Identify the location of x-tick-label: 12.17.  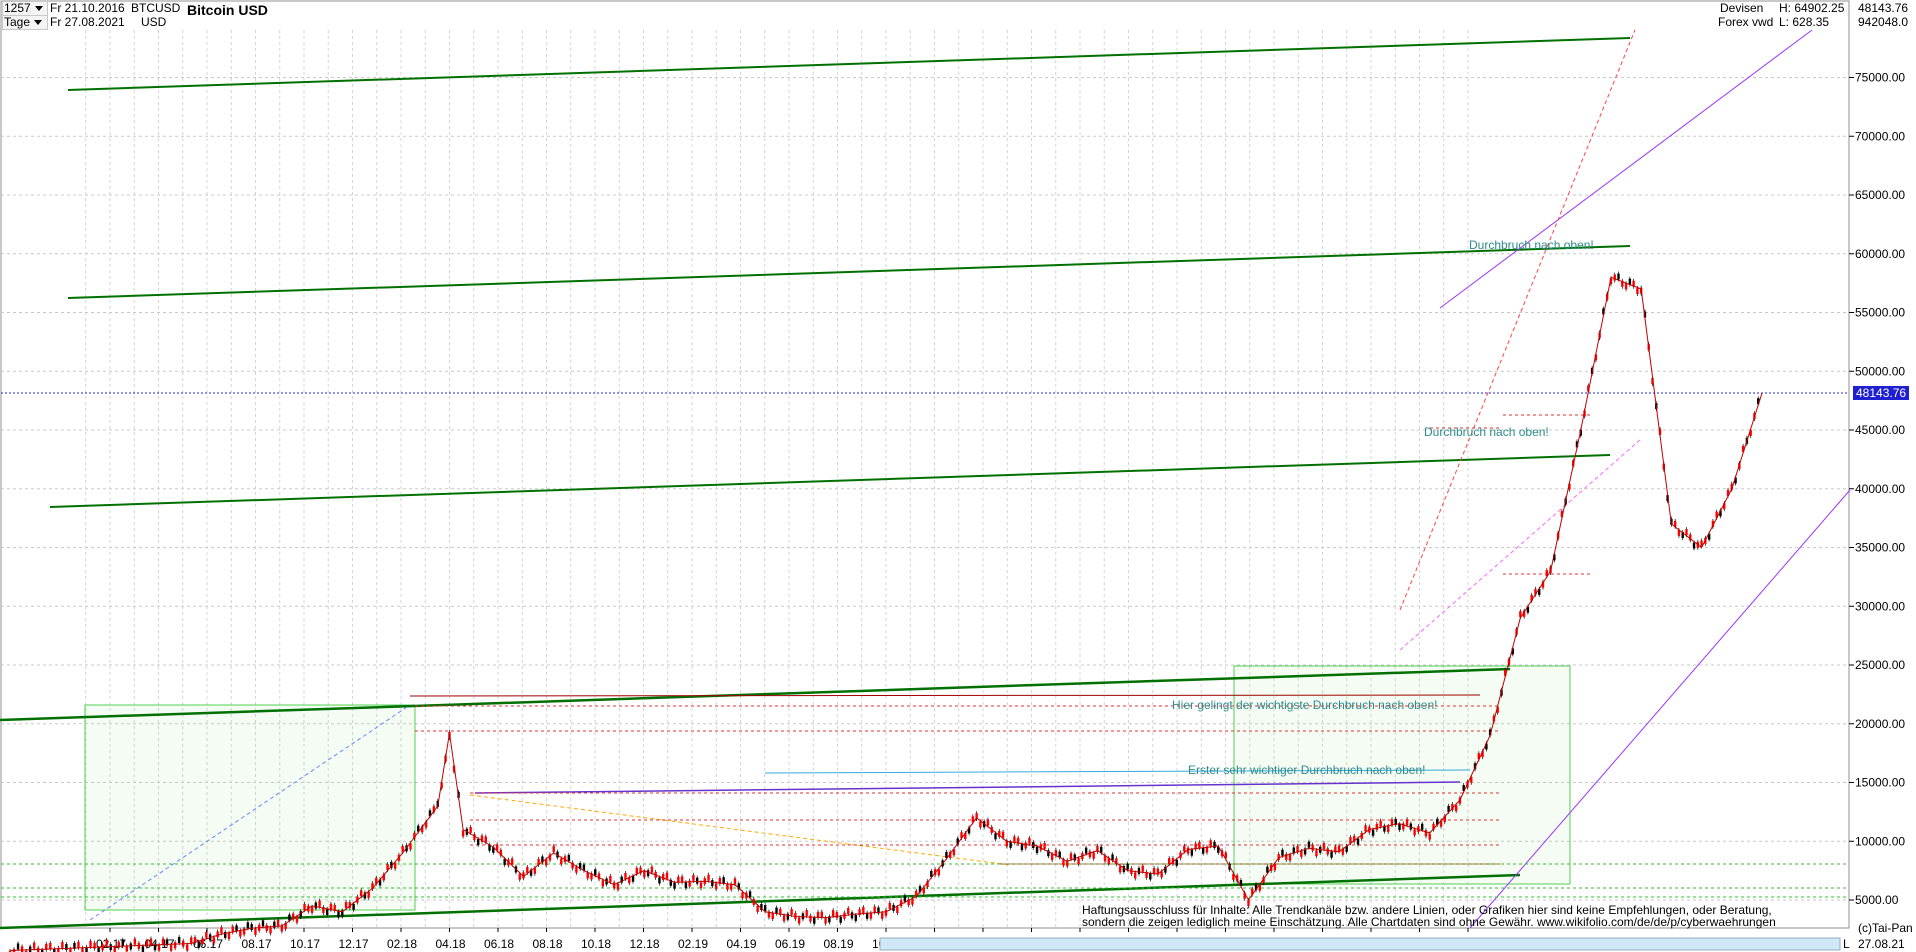
(354, 944).